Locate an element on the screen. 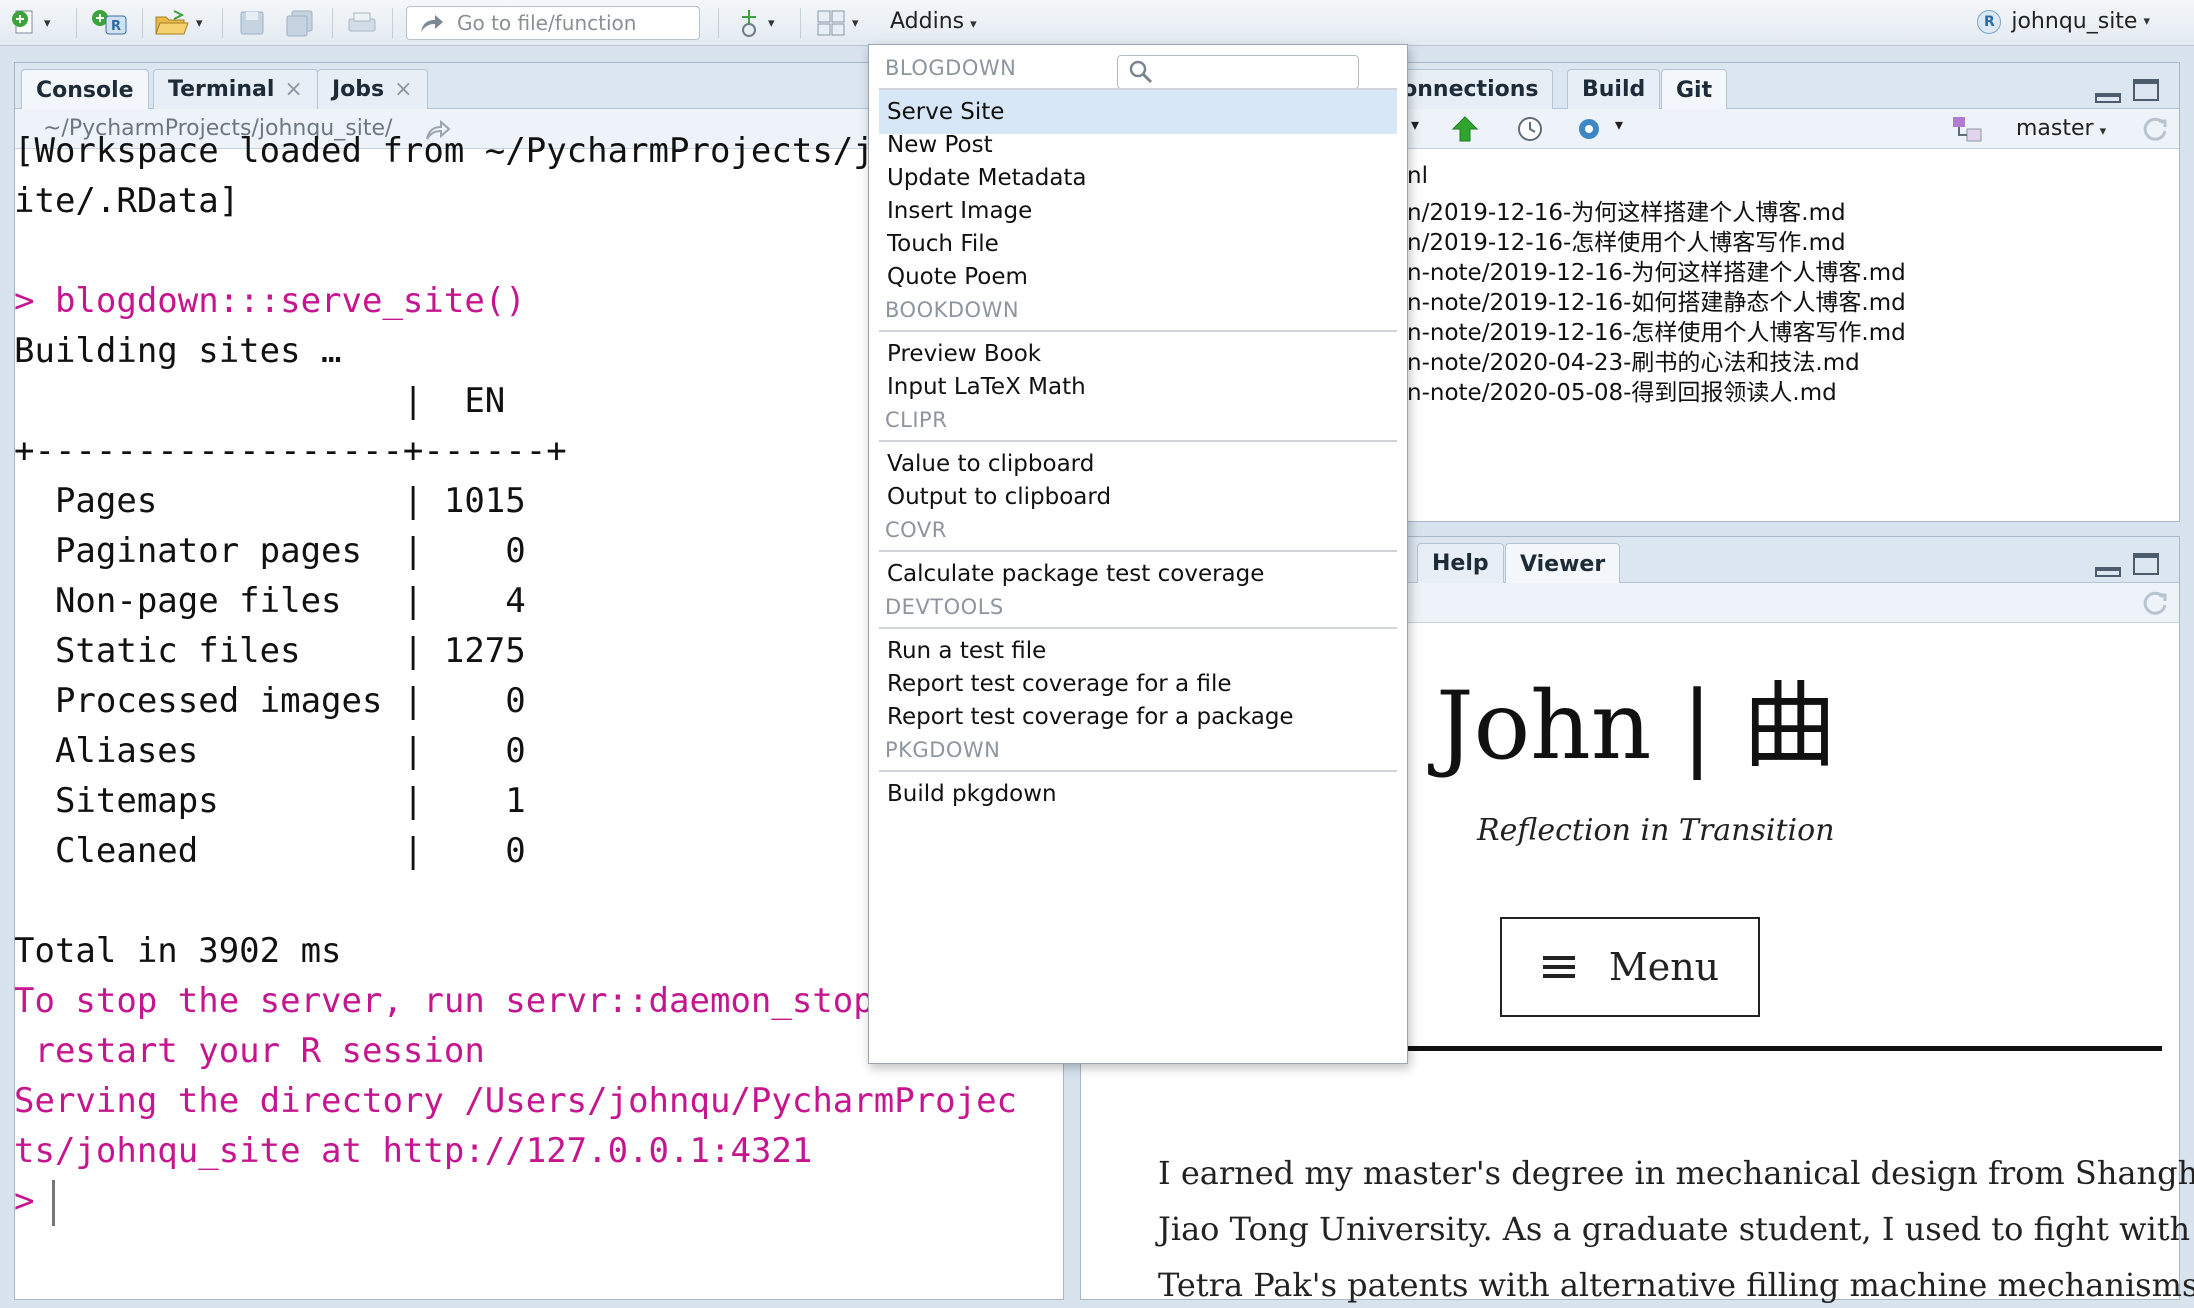 The height and width of the screenshot is (1308, 2194). tab-terminal: Terminal × is located at coordinates (235, 89).